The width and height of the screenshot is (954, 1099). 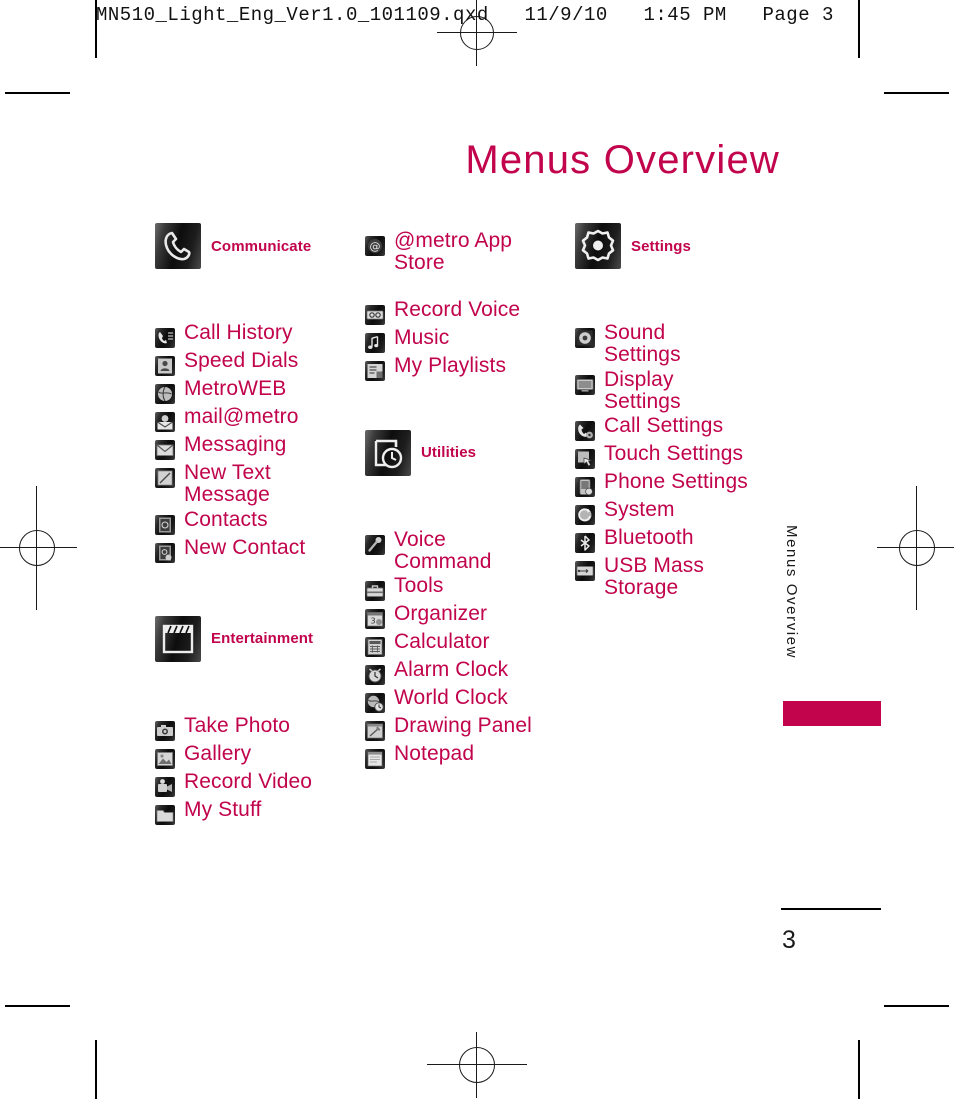 I want to click on contacts-icon, so click(x=165, y=524).